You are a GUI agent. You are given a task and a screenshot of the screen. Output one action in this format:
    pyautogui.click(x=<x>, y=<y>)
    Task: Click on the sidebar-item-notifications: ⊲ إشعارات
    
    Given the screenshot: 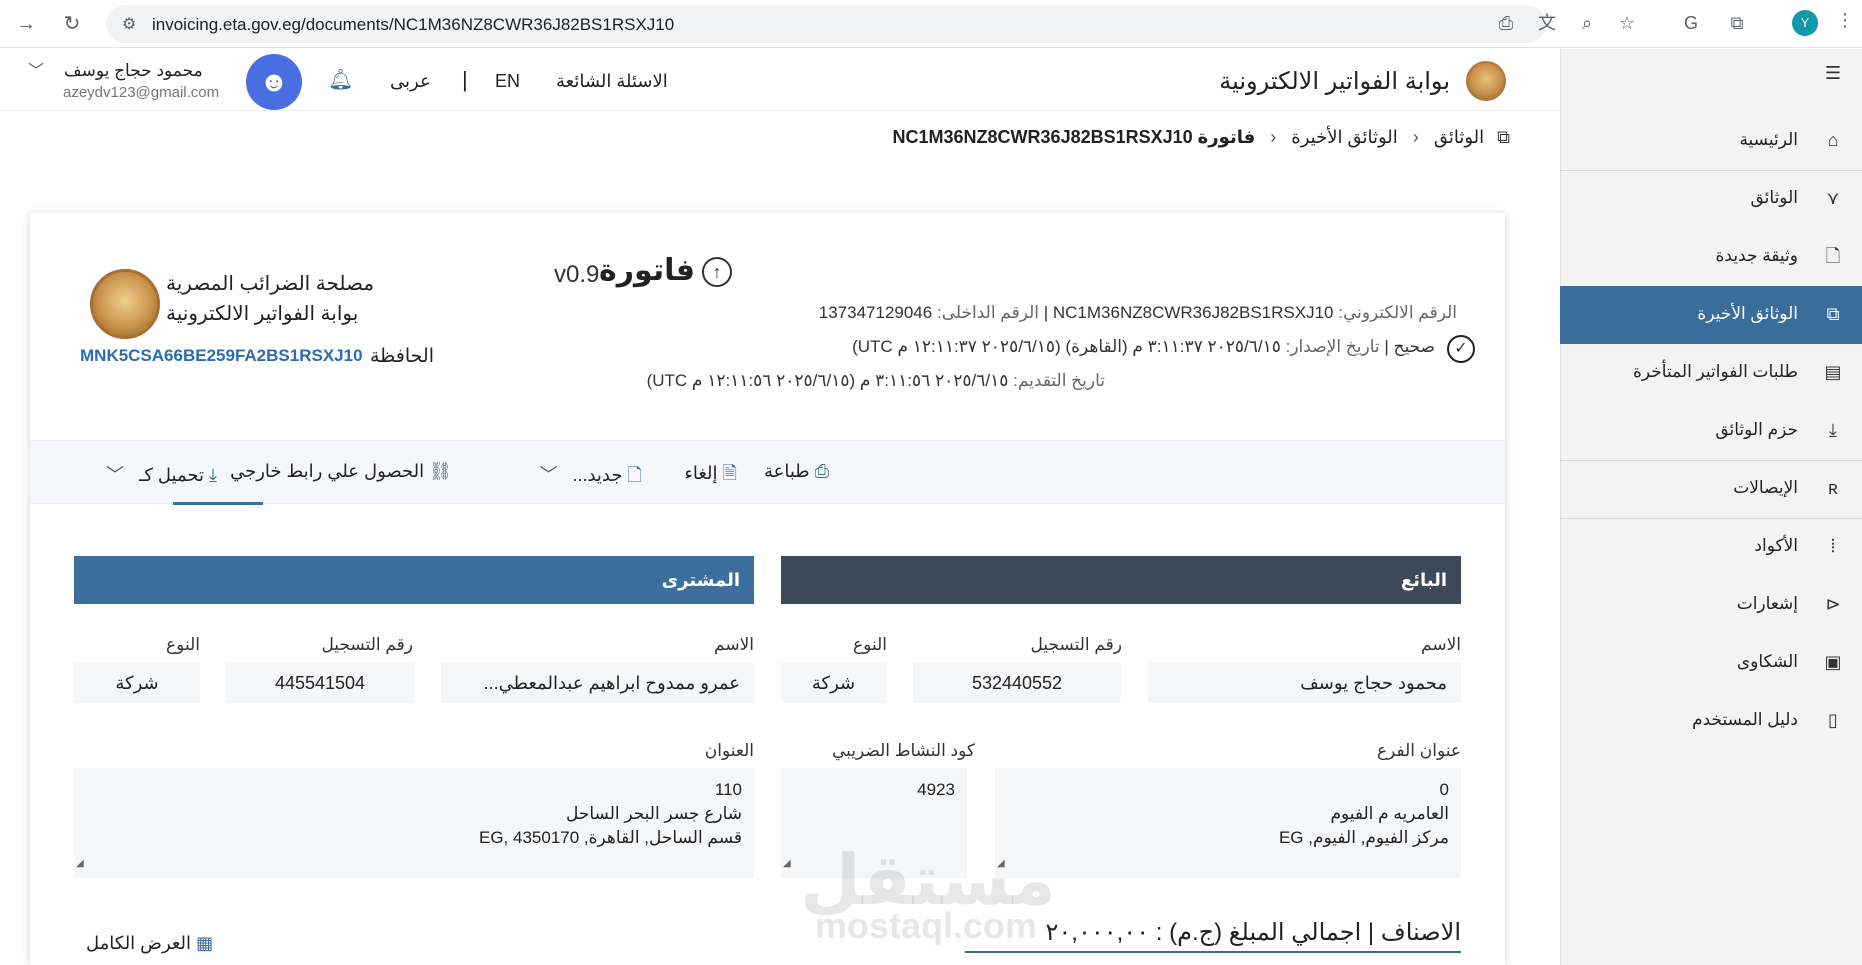 What is the action you would take?
    pyautogui.click(x=1711, y=605)
    